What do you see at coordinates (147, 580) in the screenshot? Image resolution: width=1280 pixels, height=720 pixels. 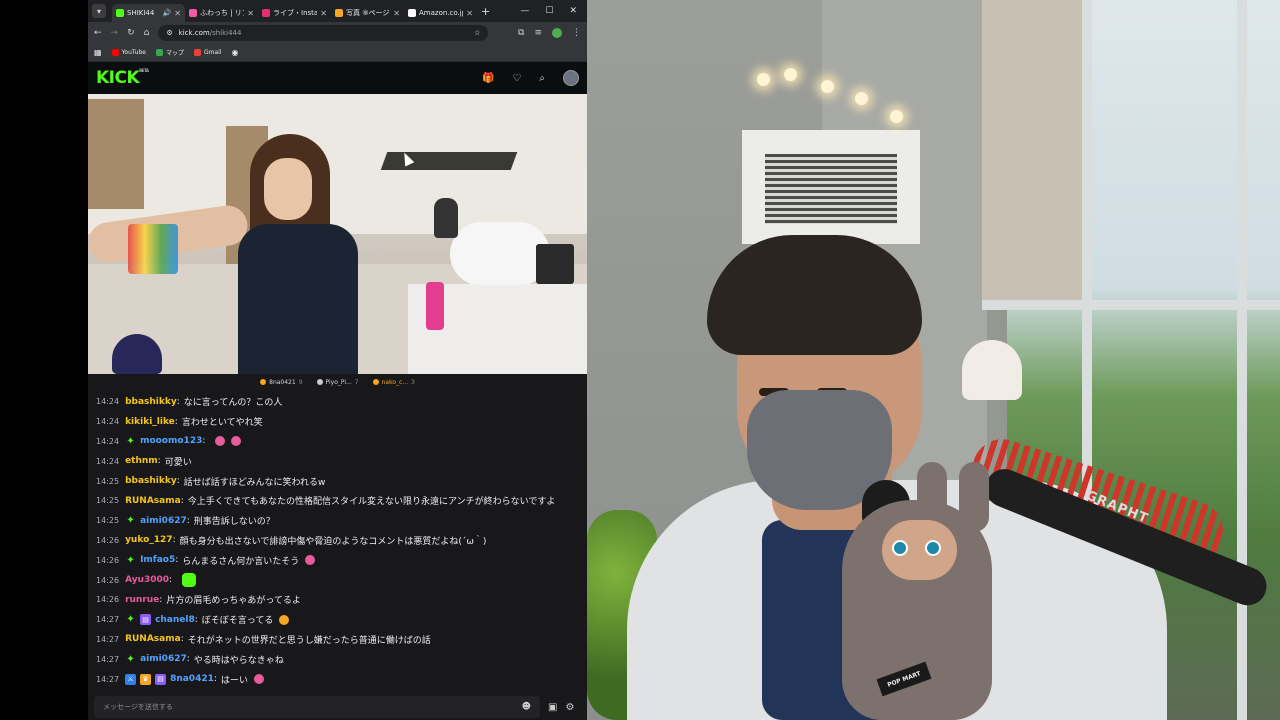 I see `chat-username: Ayu3000` at bounding box center [147, 580].